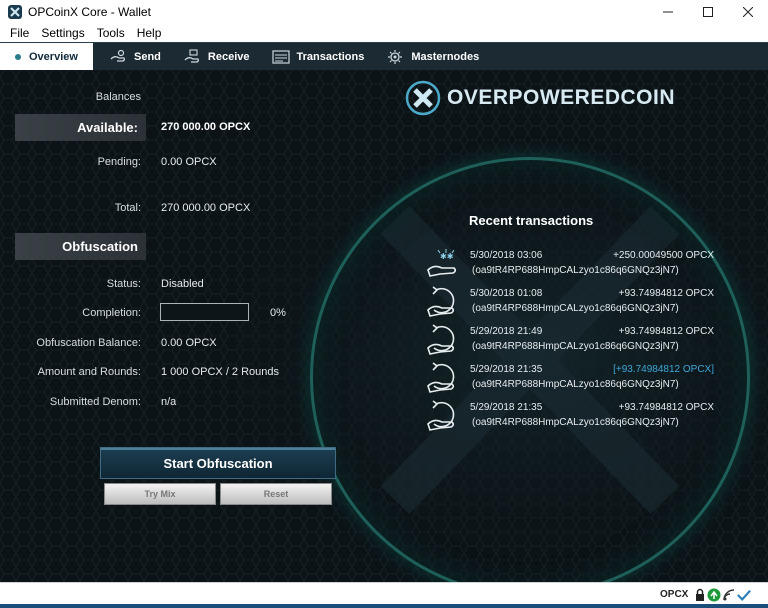 The width and height of the screenshot is (768, 608). Describe the element at coordinates (123, 284) in the screenshot. I see `status-label: Status:` at that location.